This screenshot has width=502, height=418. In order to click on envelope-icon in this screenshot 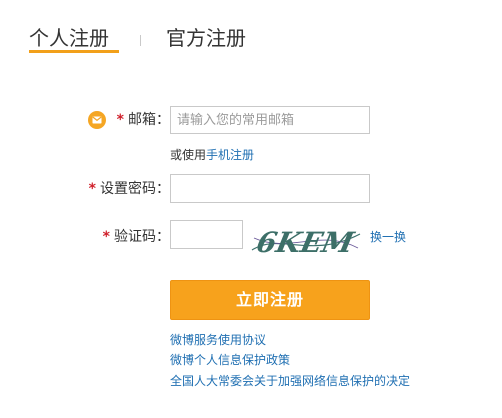, I will do `click(97, 120)`.